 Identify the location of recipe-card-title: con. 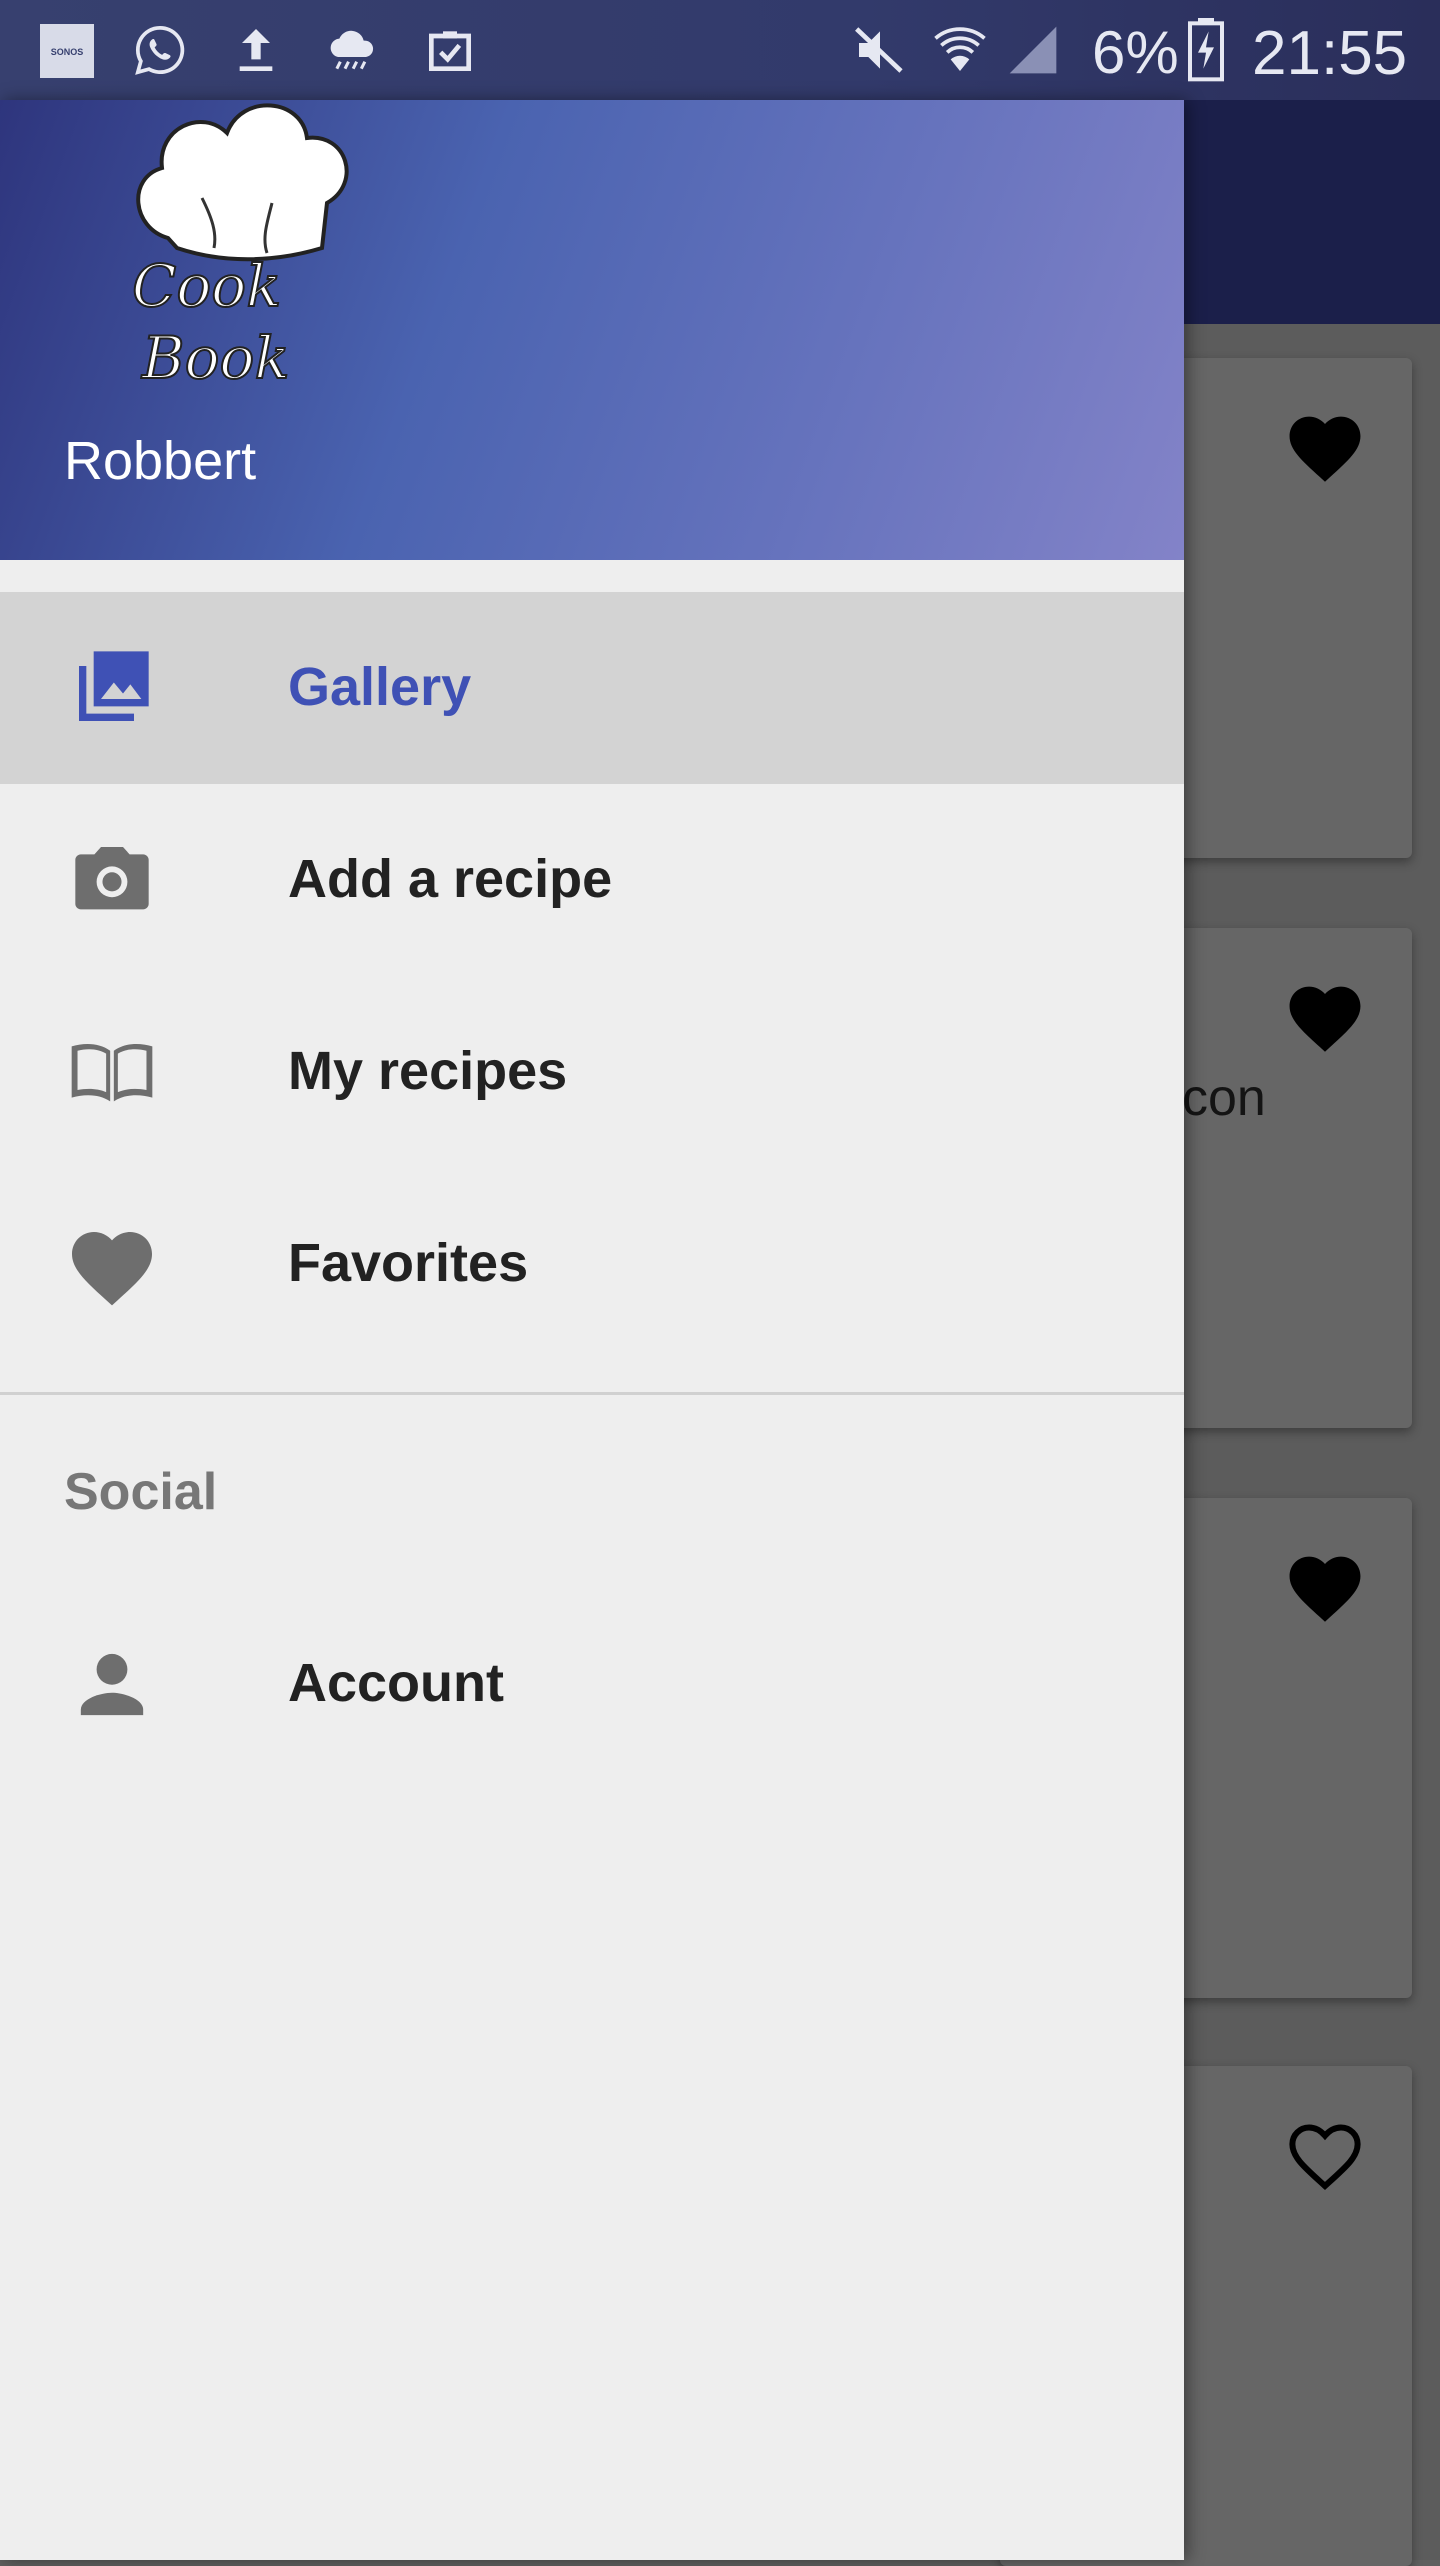
(1224, 1098).